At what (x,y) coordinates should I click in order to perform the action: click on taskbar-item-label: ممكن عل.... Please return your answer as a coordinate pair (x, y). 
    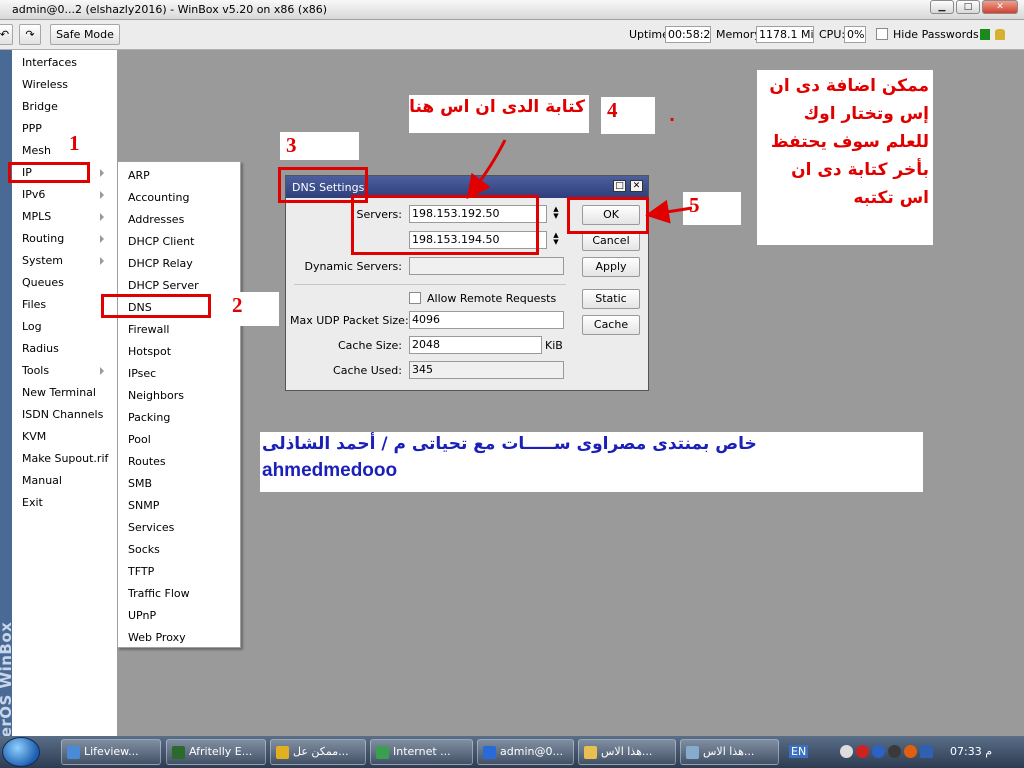
    Looking at the image, I should click on (321, 751).